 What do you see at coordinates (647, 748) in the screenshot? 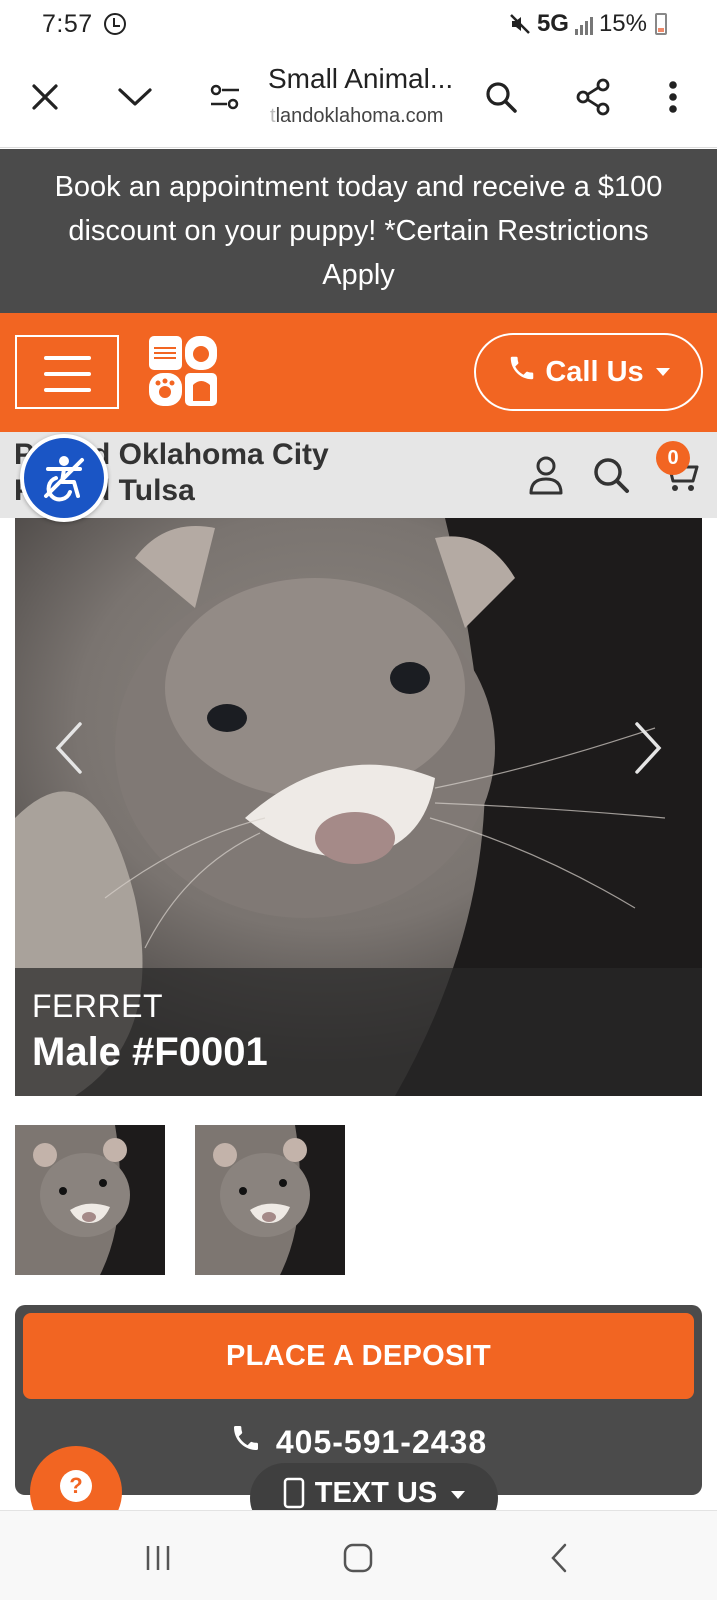
I see `chevron-right-icon` at bounding box center [647, 748].